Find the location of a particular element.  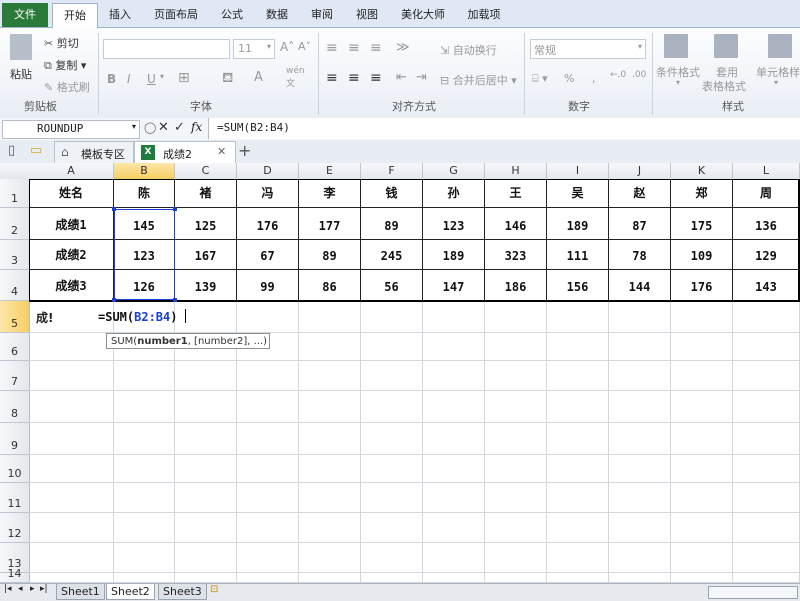

tab-insert: 插入 is located at coordinates (120, 15).